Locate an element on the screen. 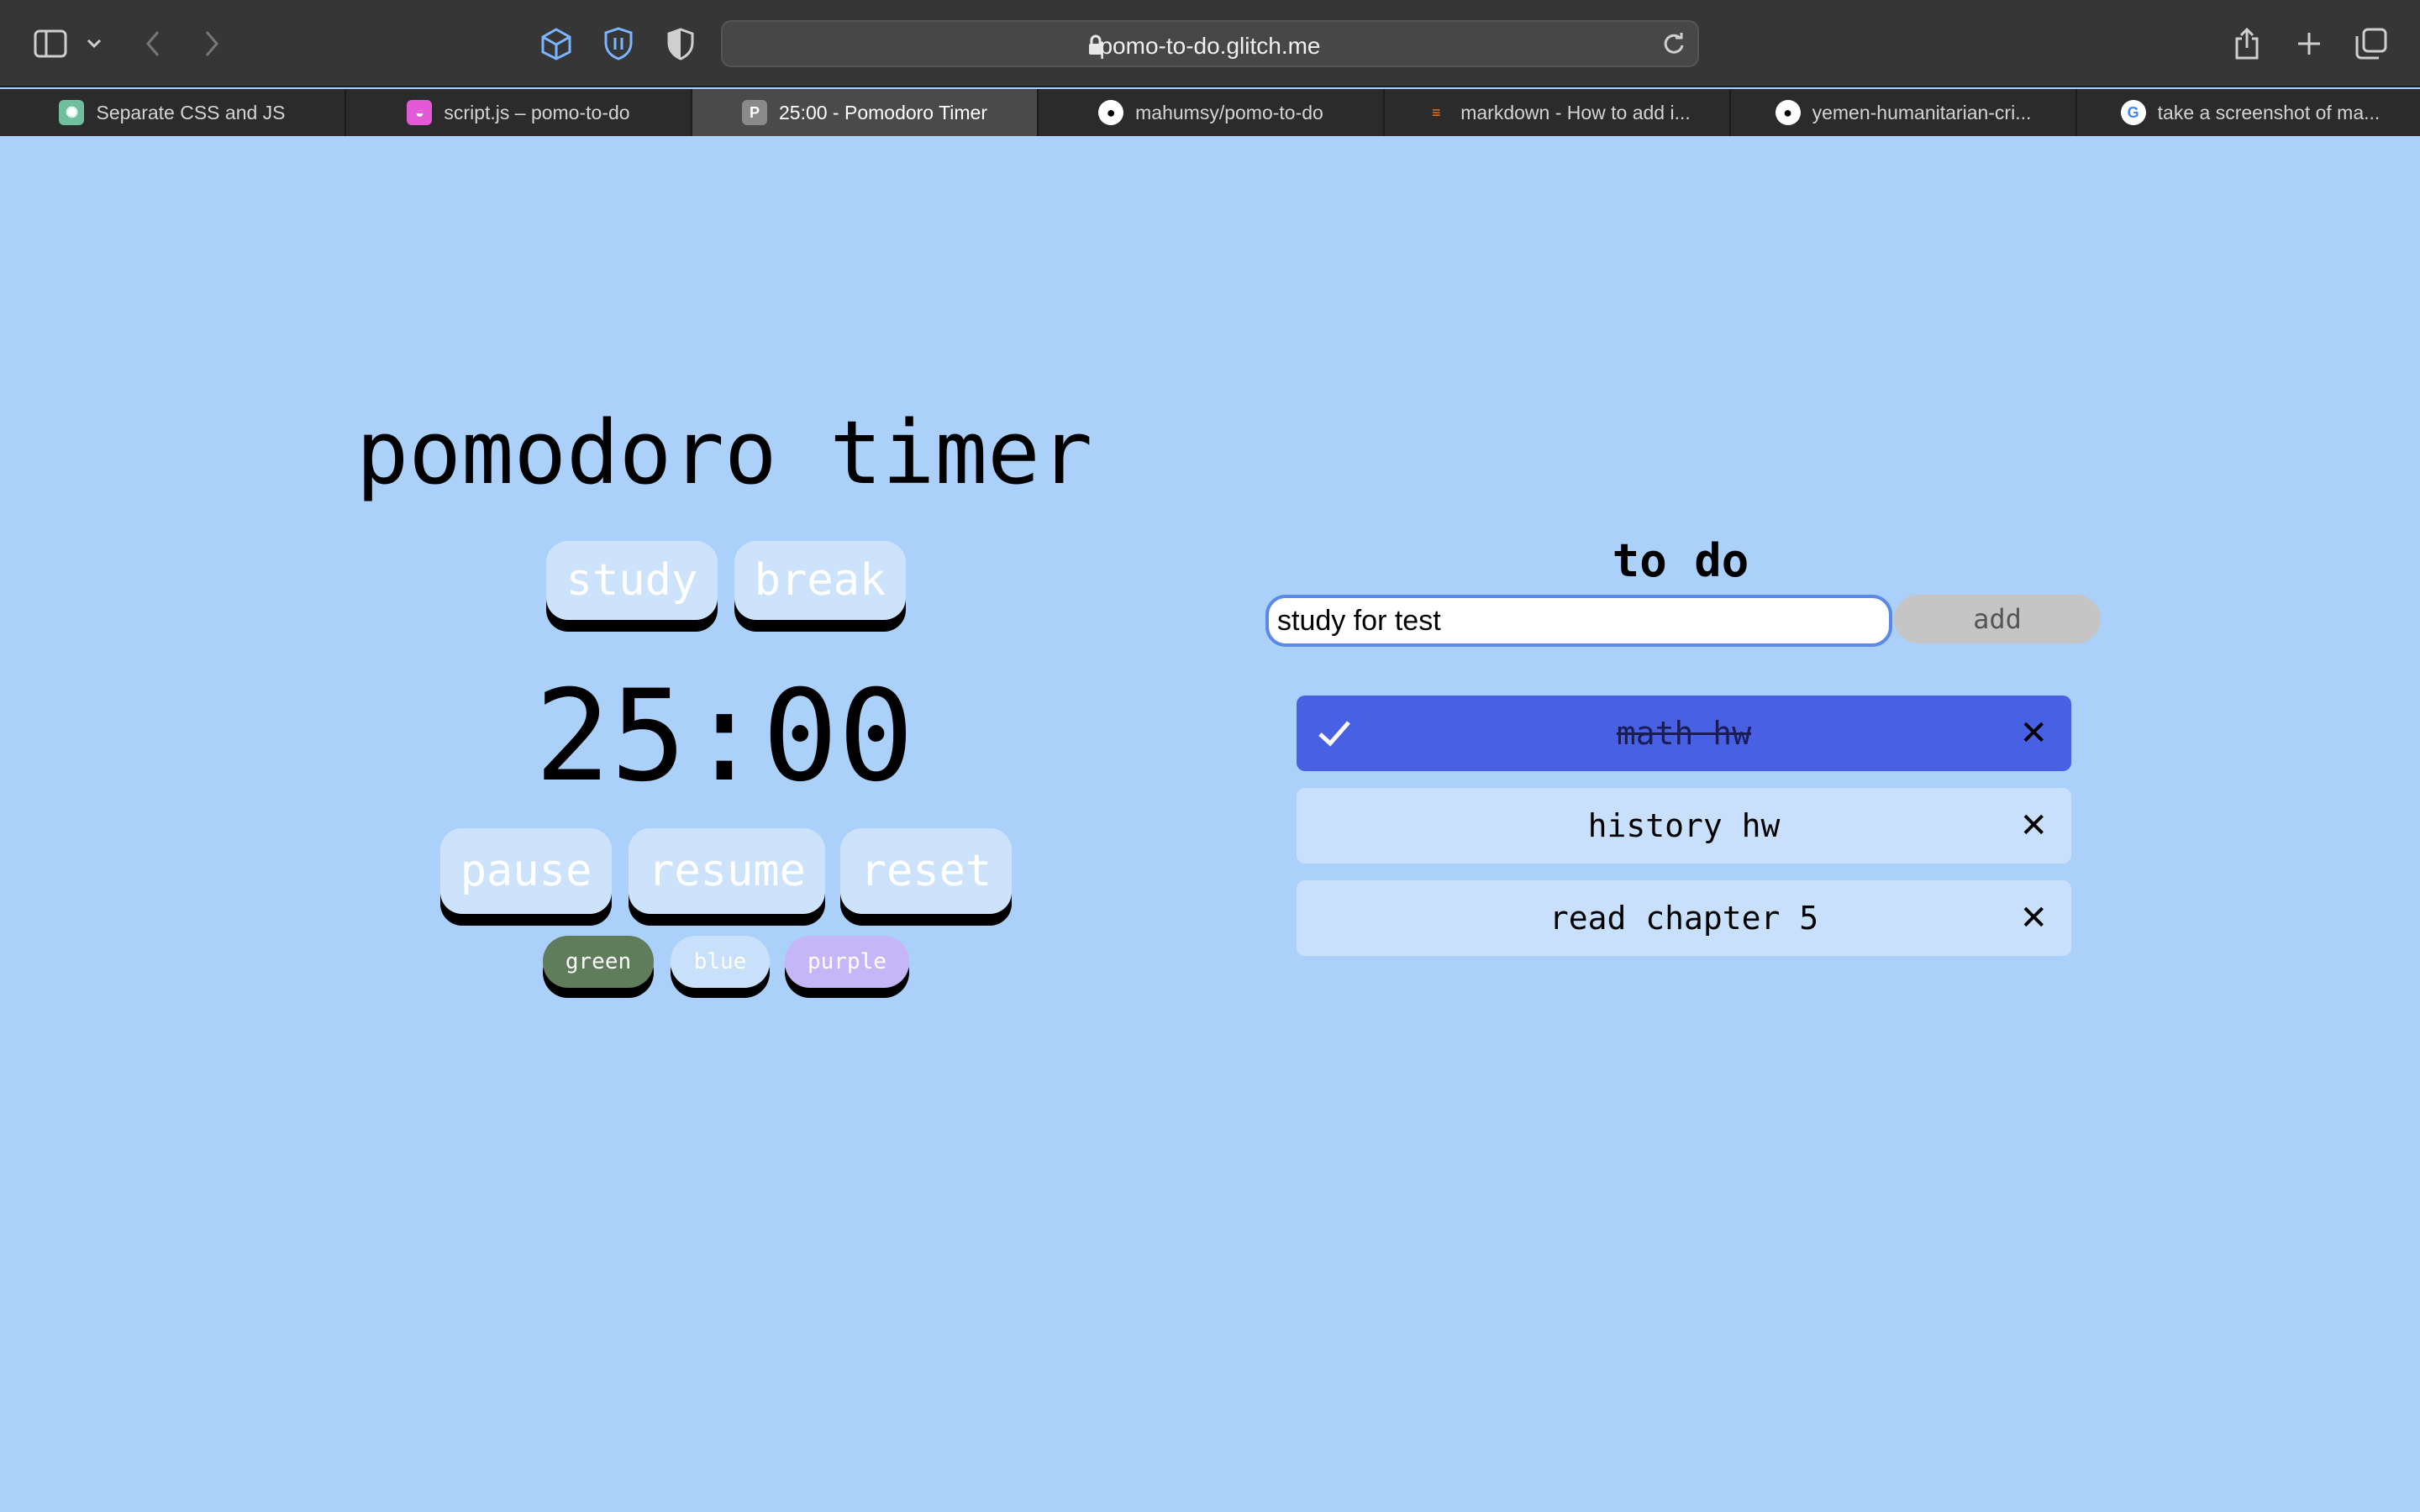  todo-input is located at coordinates (1578, 621).